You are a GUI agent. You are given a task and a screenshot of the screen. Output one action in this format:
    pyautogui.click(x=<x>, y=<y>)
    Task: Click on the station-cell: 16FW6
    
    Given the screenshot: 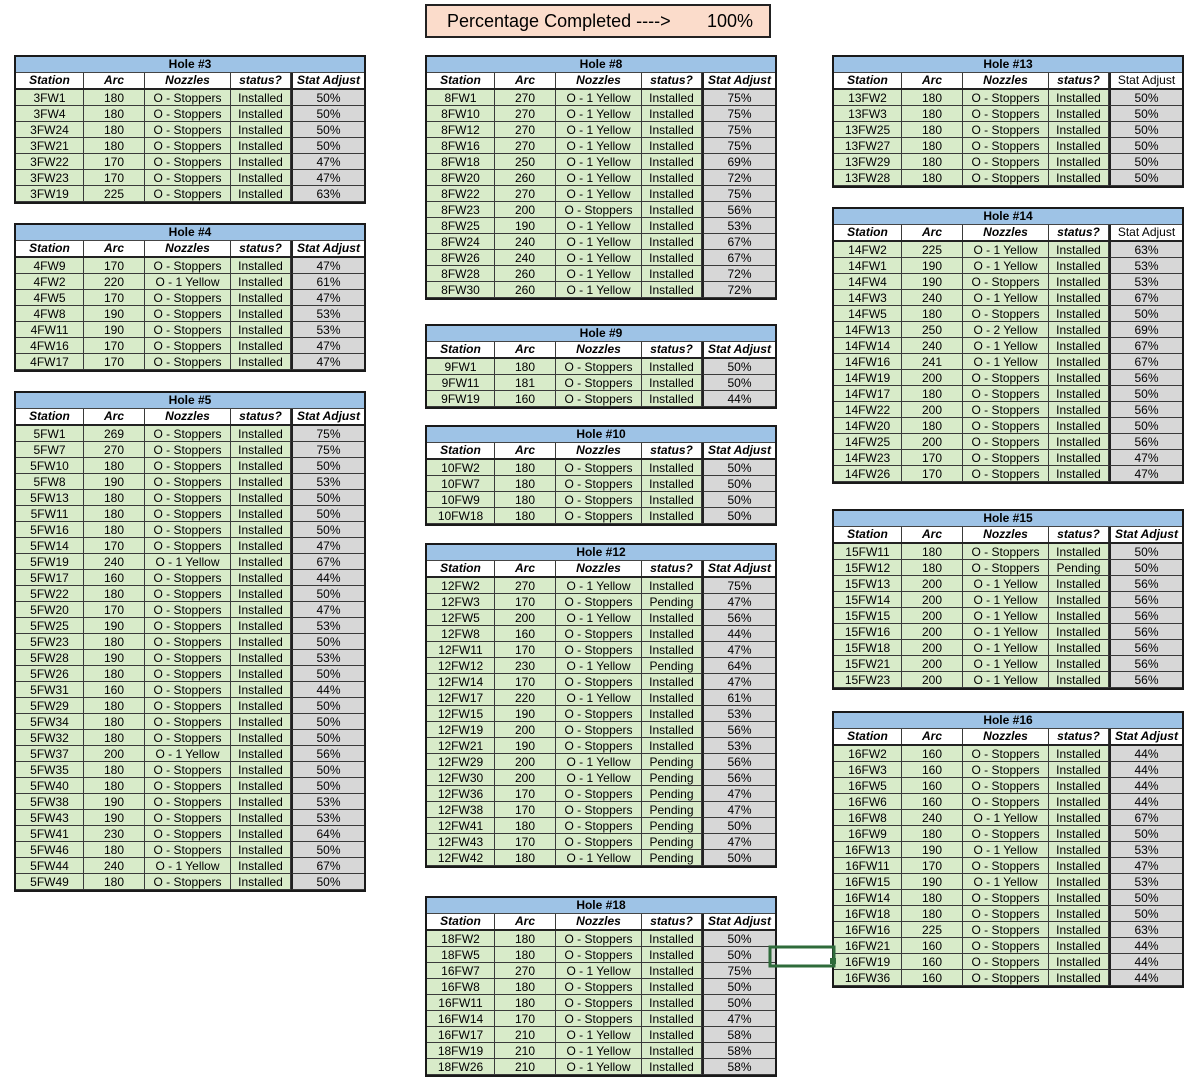 What is the action you would take?
    pyautogui.click(x=868, y=802)
    